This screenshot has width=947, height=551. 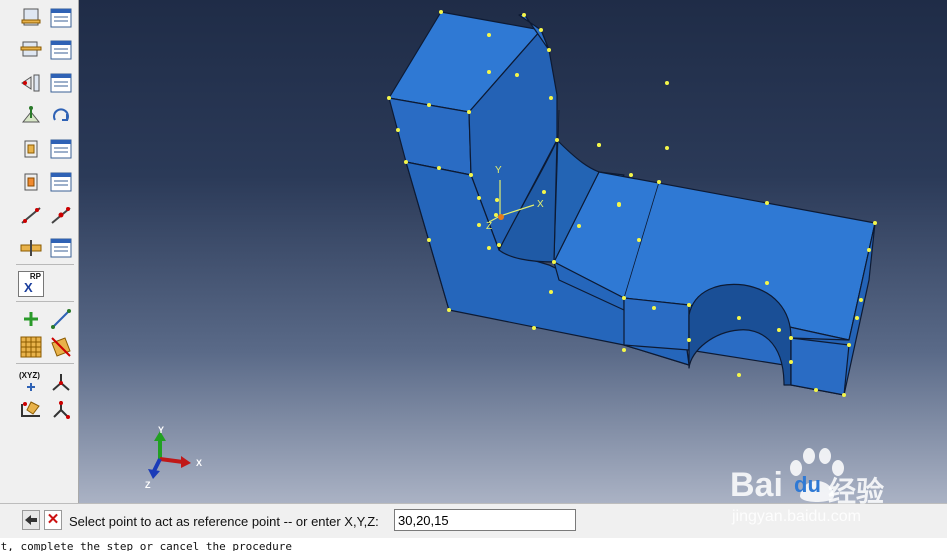 I want to click on watermark-url: jingyan.baidu.com, so click(x=796, y=516).